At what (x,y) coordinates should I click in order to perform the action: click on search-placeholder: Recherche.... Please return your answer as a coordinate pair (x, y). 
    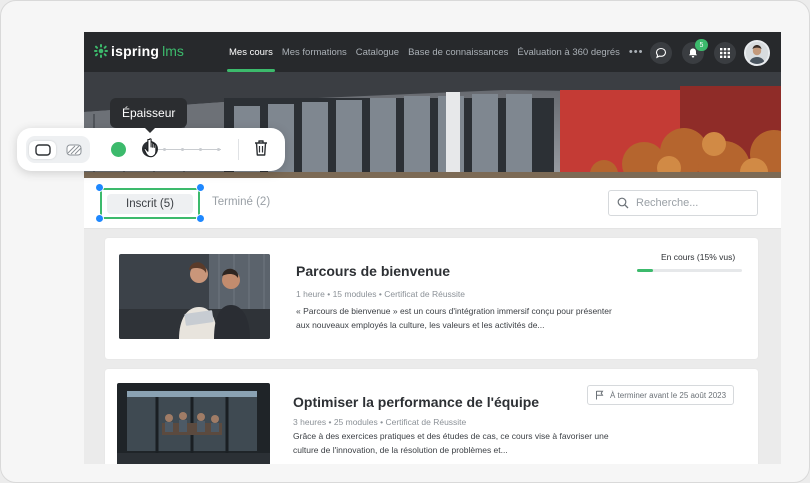
    Looking at the image, I should click on (667, 203).